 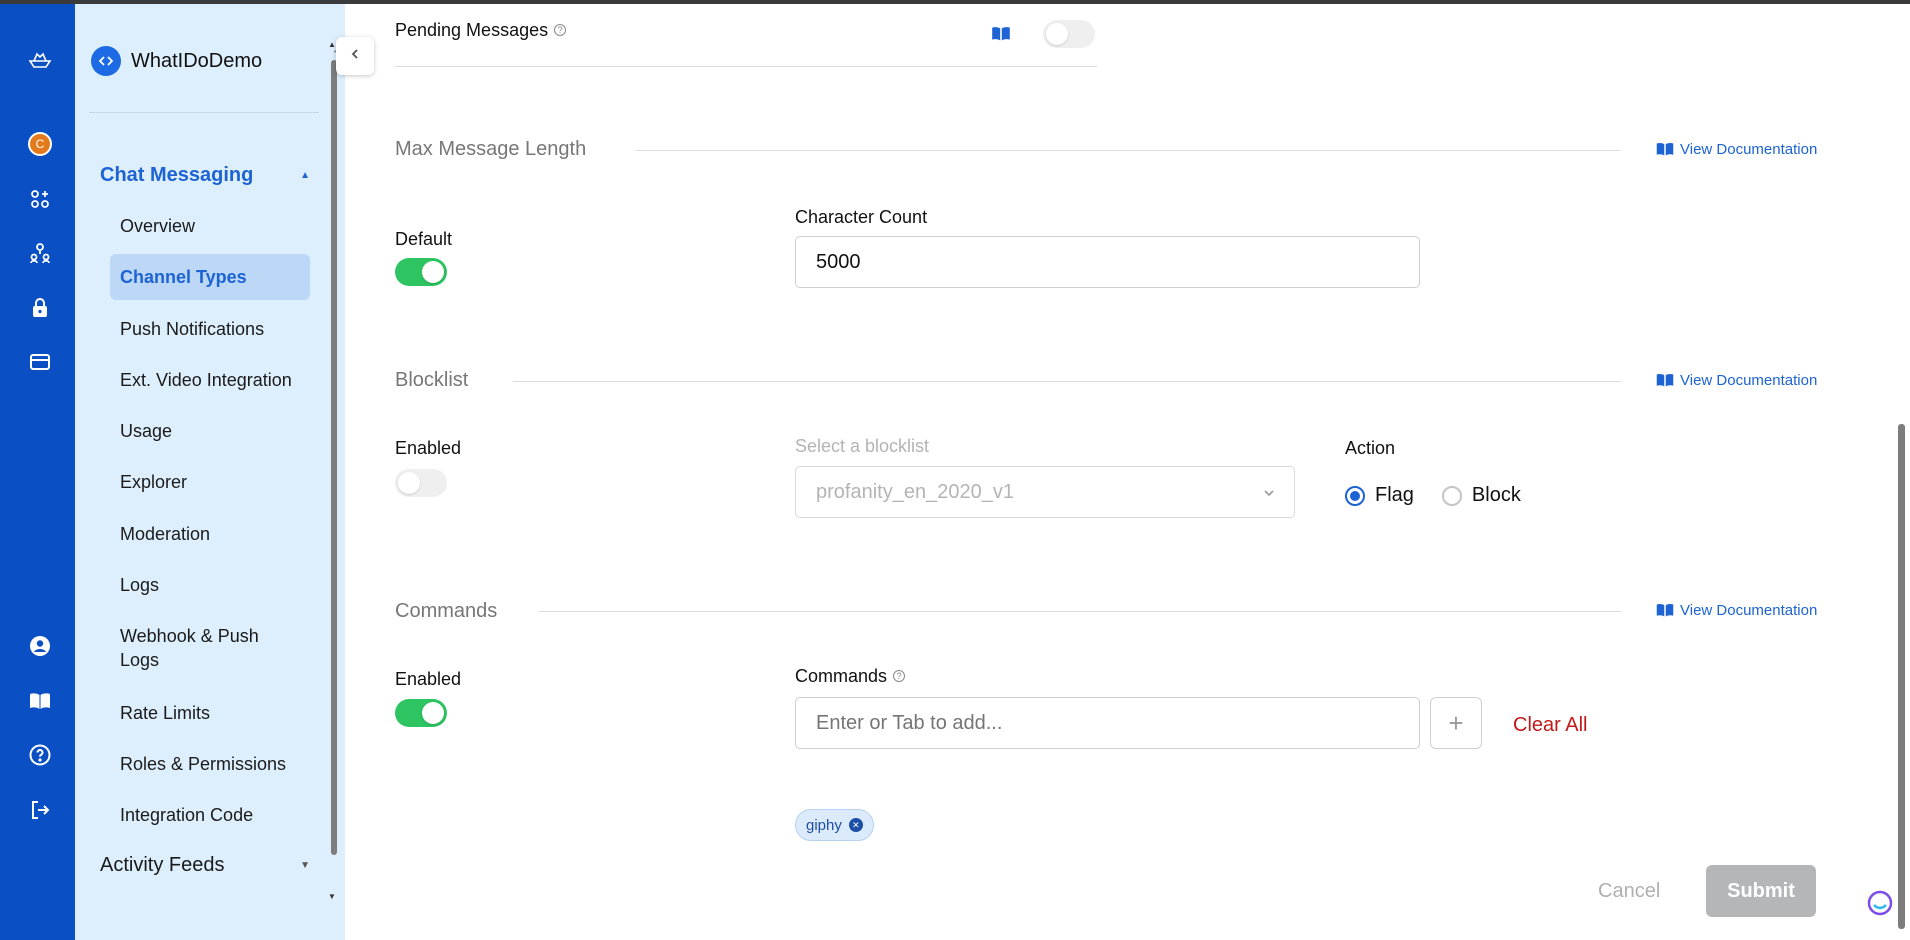 I want to click on help-icon, so click(x=40, y=755).